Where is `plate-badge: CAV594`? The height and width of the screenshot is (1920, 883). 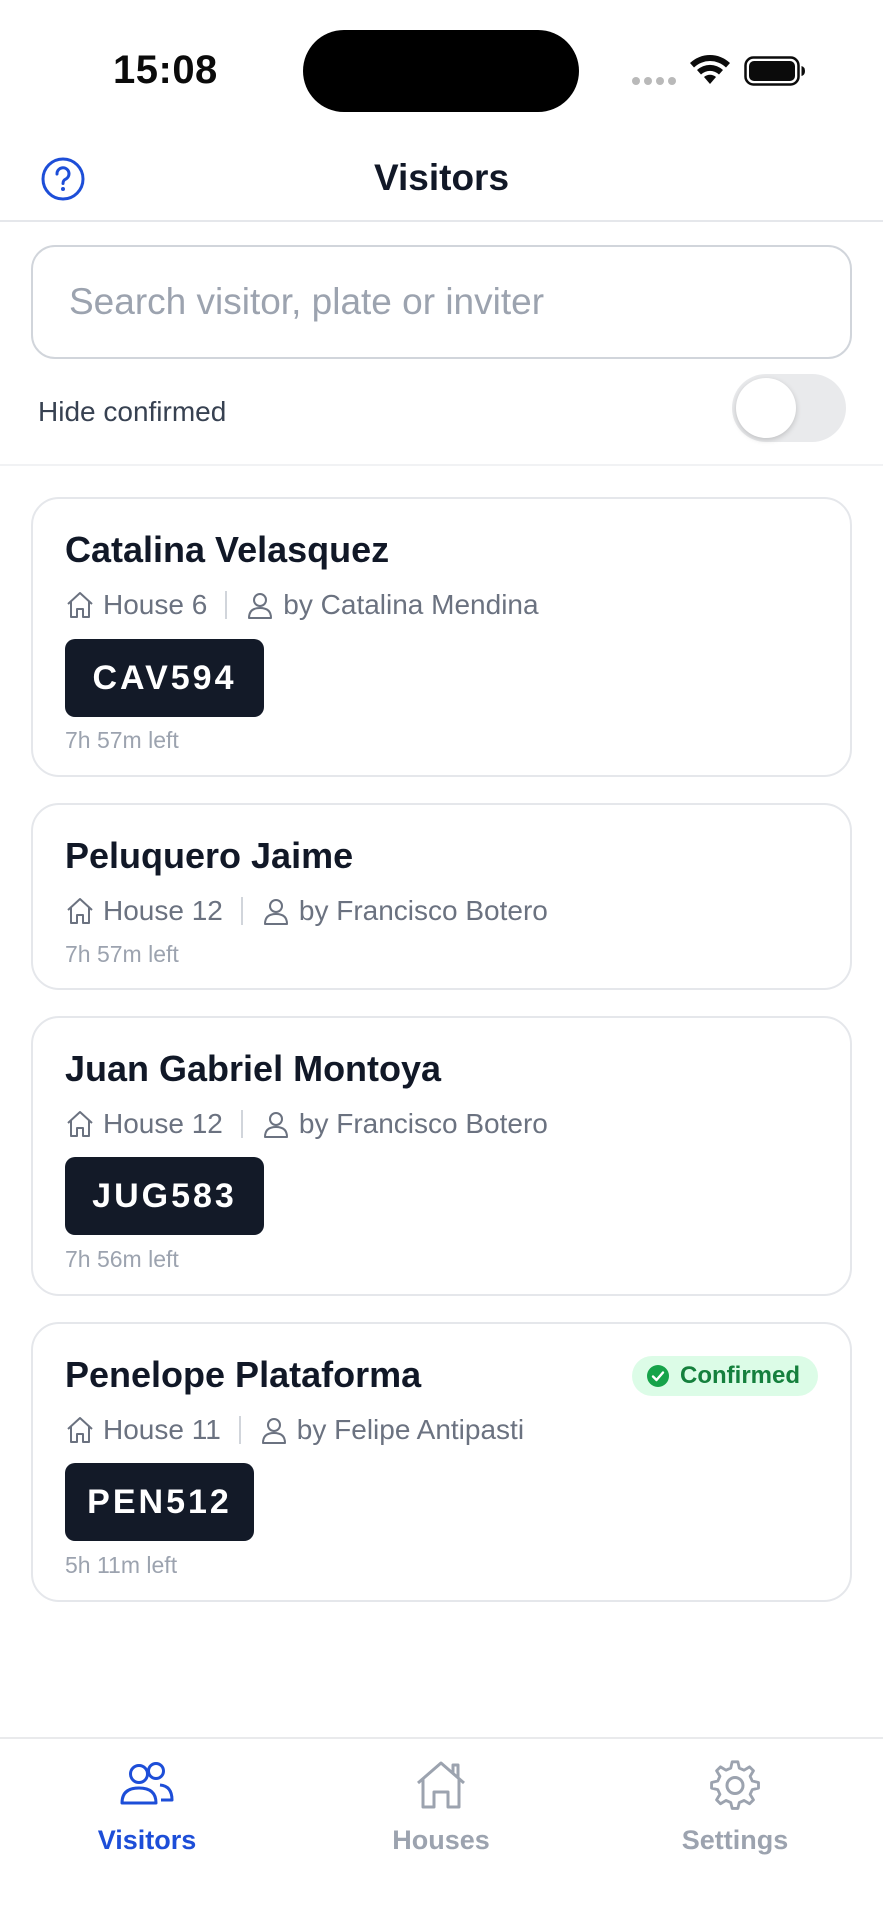 plate-badge: CAV594 is located at coordinates (164, 678).